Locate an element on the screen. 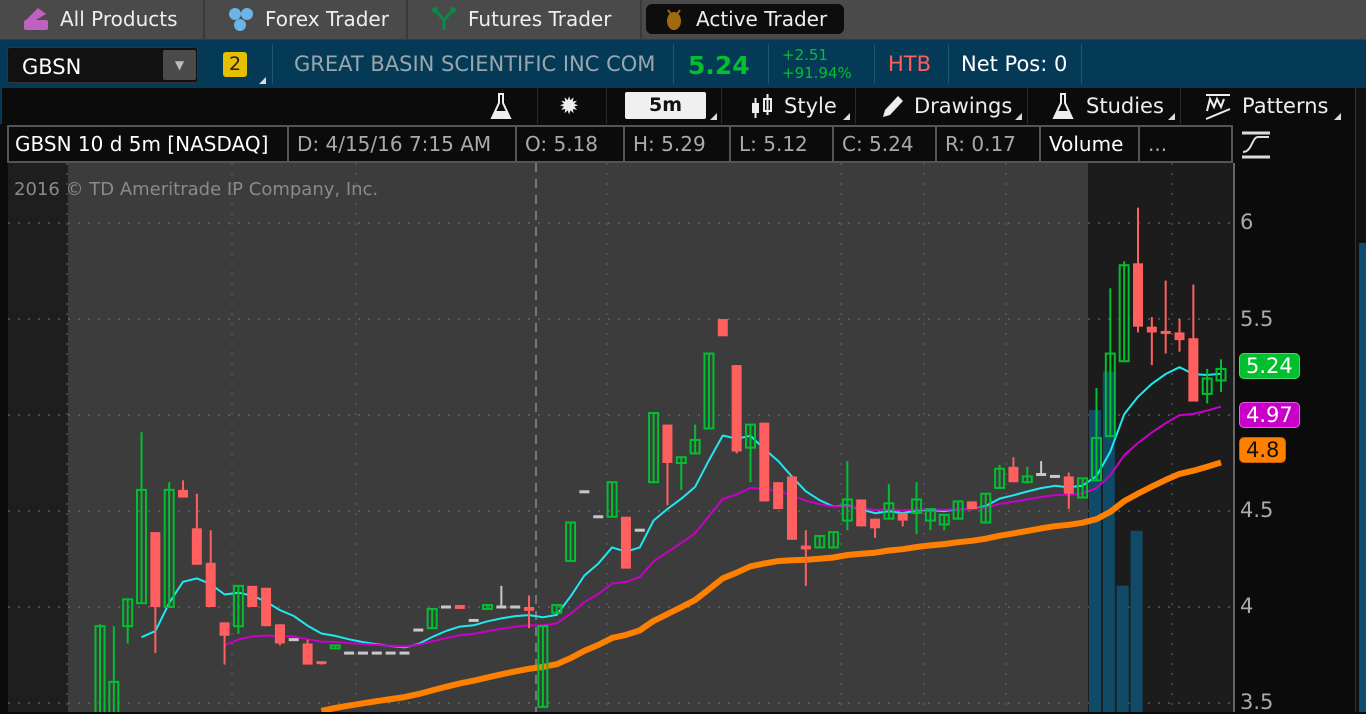  y-tick: 5.5 is located at coordinates (1257, 319).